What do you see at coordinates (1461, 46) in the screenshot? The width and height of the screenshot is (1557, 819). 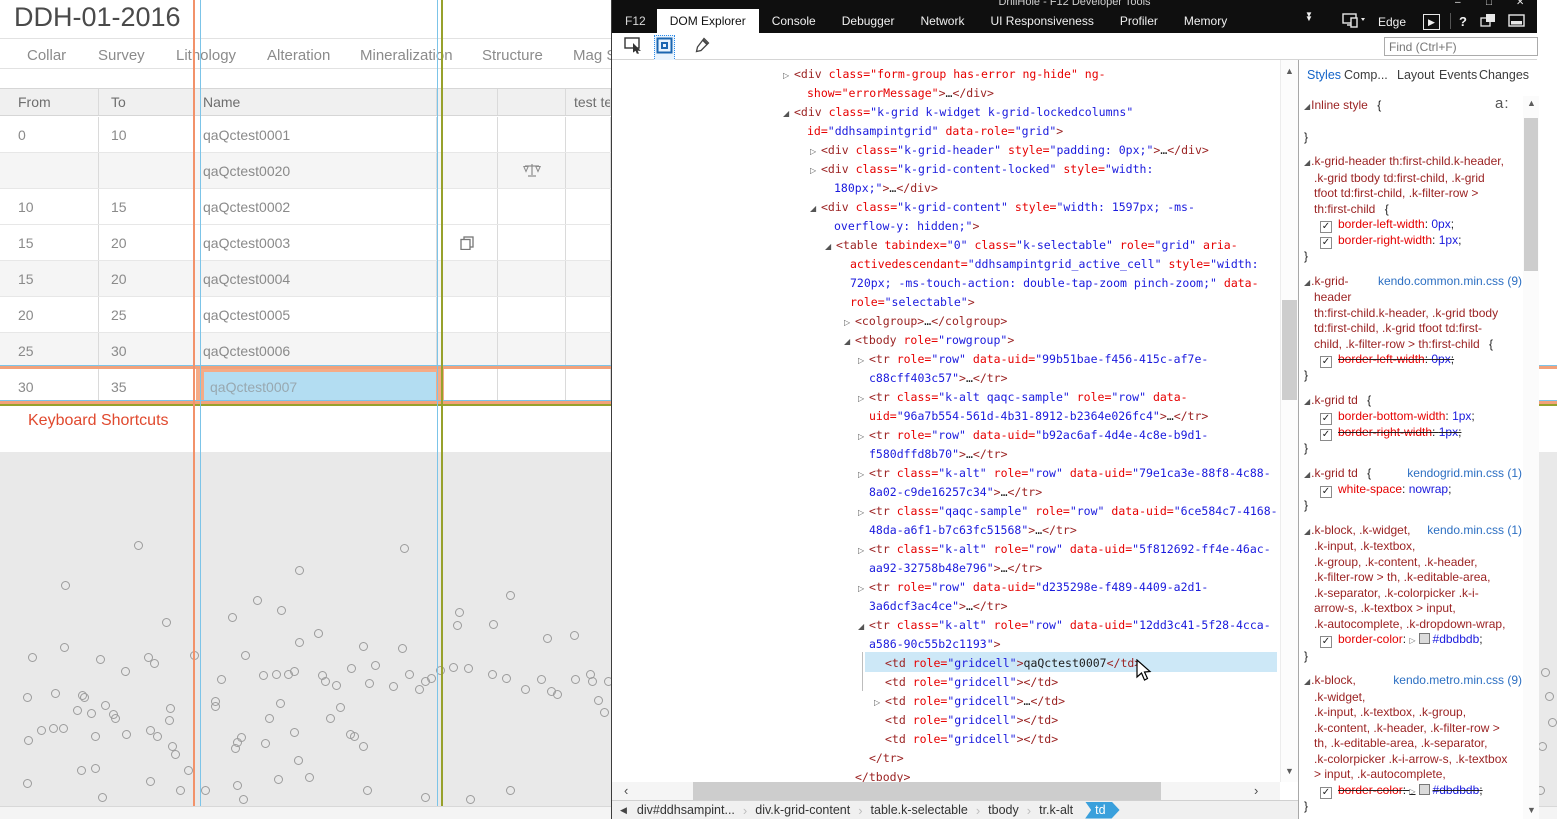 I see `find-input` at bounding box center [1461, 46].